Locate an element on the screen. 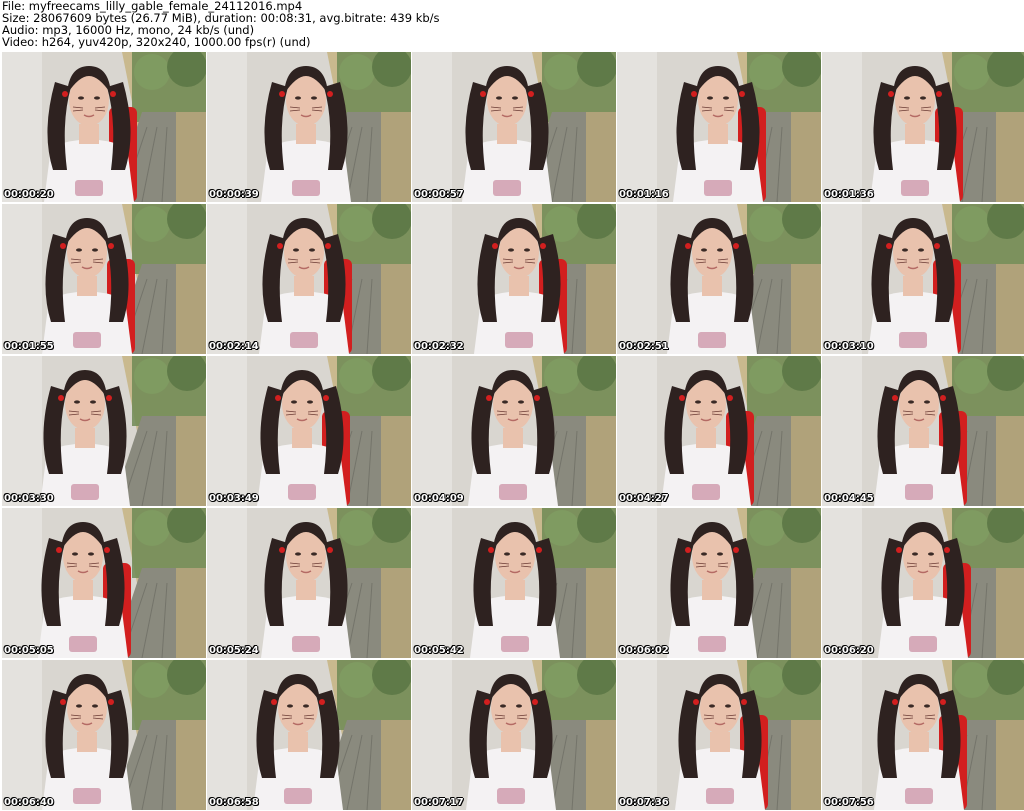 The height and width of the screenshot is (811, 1024). frame-timestamp: 00:02:14 is located at coordinates (234, 346).